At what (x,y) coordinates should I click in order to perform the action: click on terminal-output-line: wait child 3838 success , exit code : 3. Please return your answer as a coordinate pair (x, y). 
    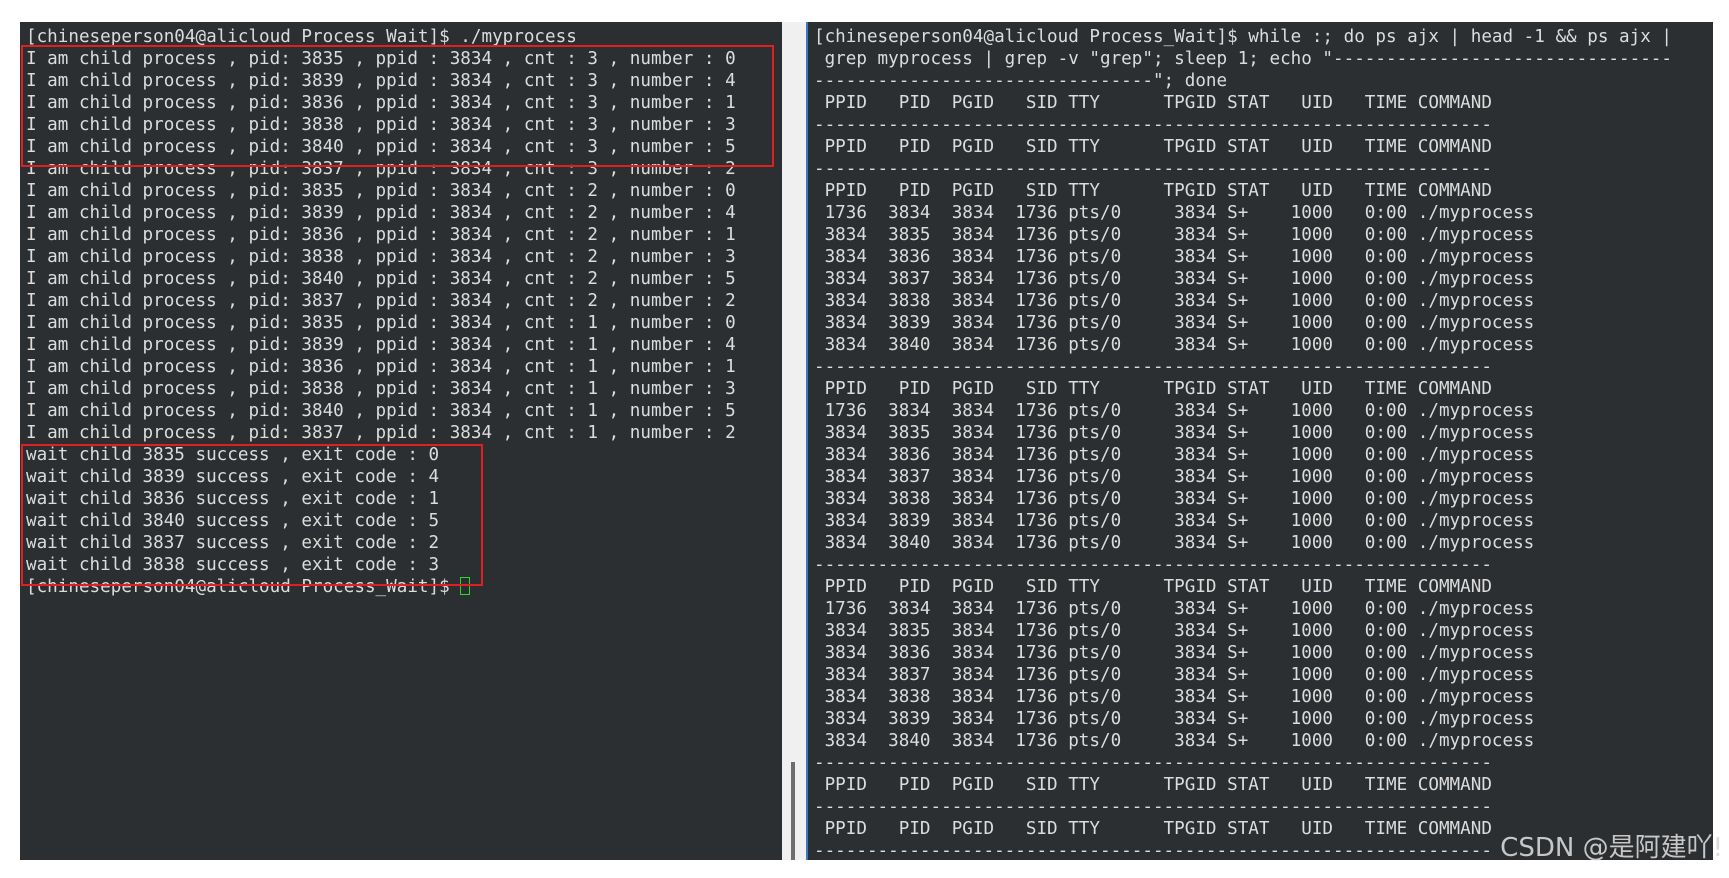
    Looking at the image, I should click on (233, 565).